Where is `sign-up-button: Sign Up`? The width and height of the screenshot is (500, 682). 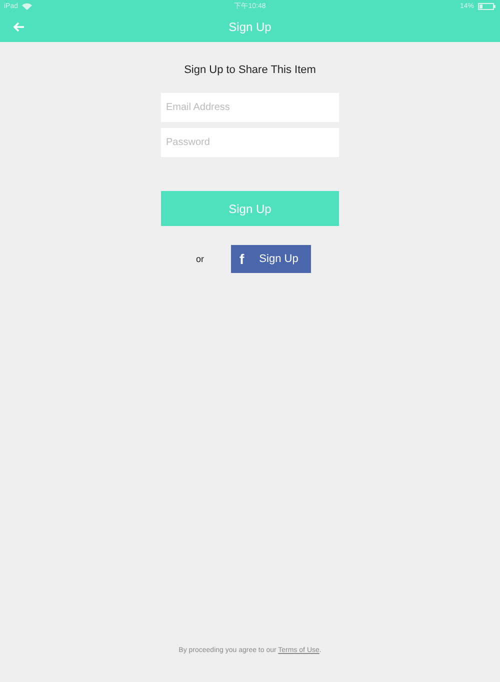
sign-up-button: Sign Up is located at coordinates (250, 208).